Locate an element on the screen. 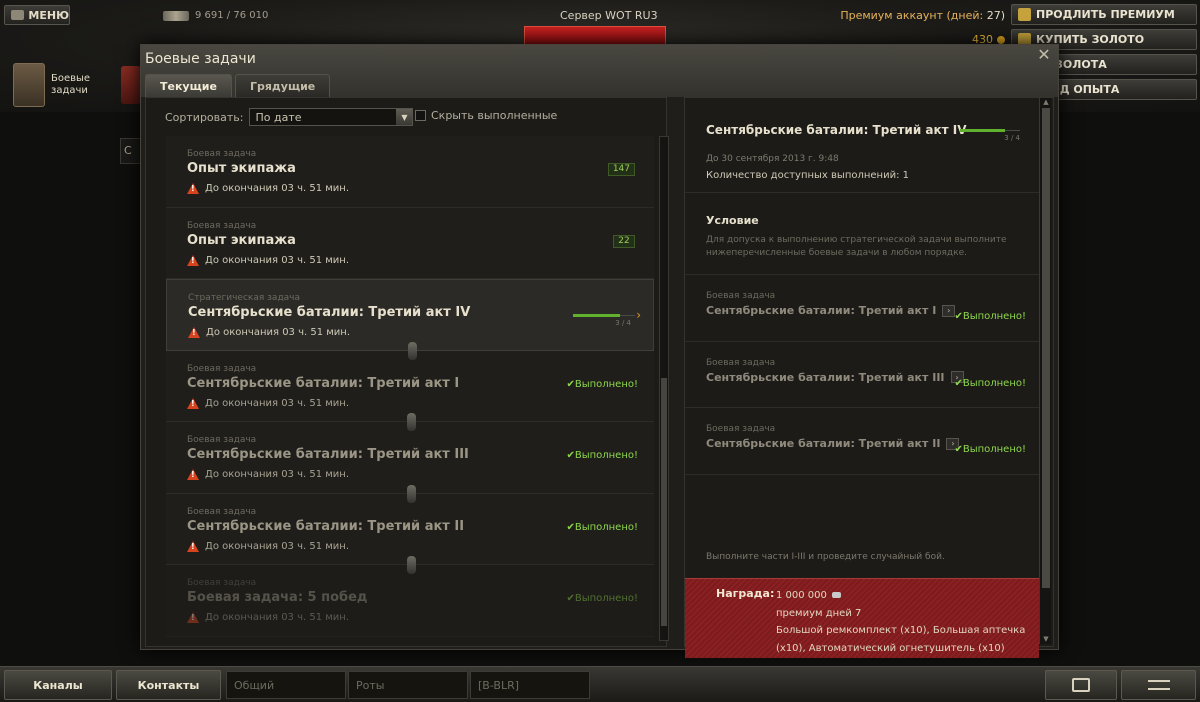 This screenshot has width=1200, height=702. detail-scrollbar-thumb is located at coordinates (1046, 348).